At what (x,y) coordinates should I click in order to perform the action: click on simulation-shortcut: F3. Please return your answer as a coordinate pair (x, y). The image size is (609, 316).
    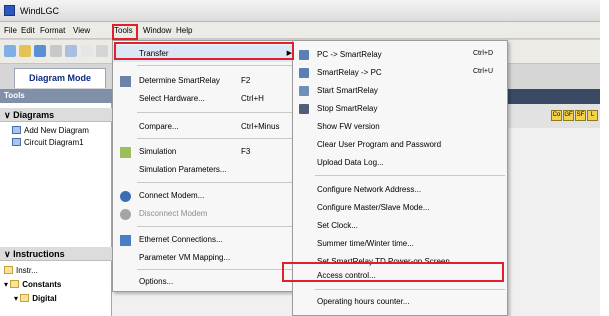
    Looking at the image, I should click on (246, 151).